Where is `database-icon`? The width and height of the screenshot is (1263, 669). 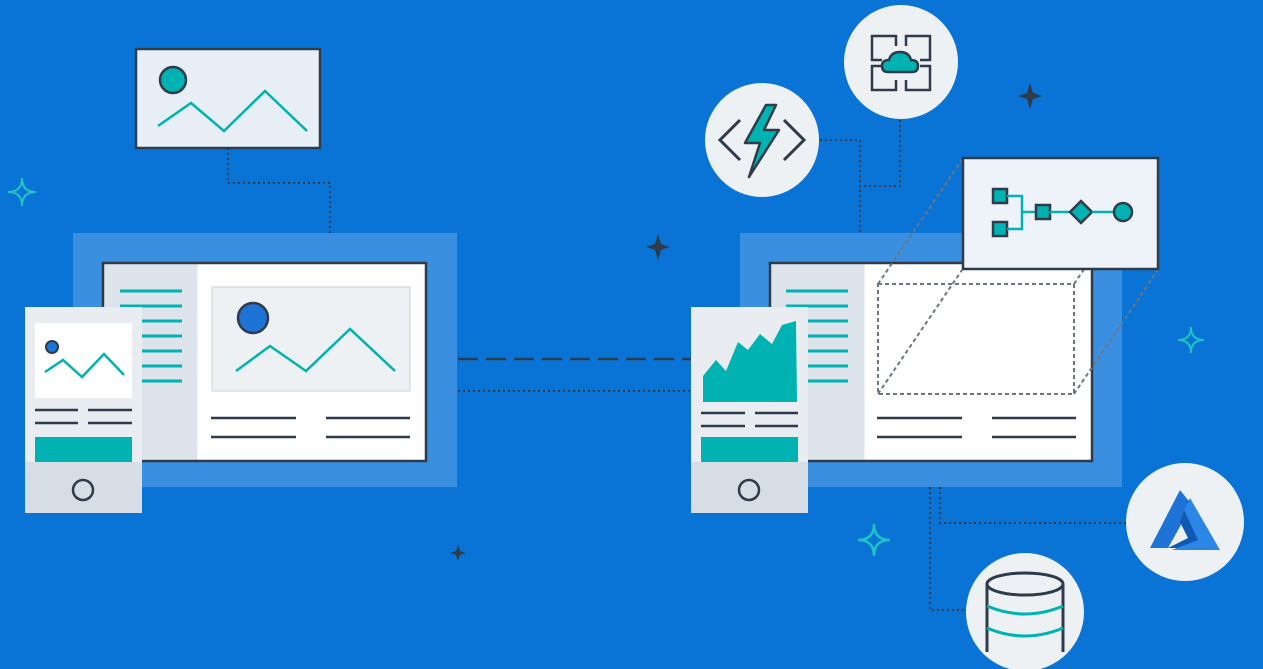 database-icon is located at coordinates (1025, 611).